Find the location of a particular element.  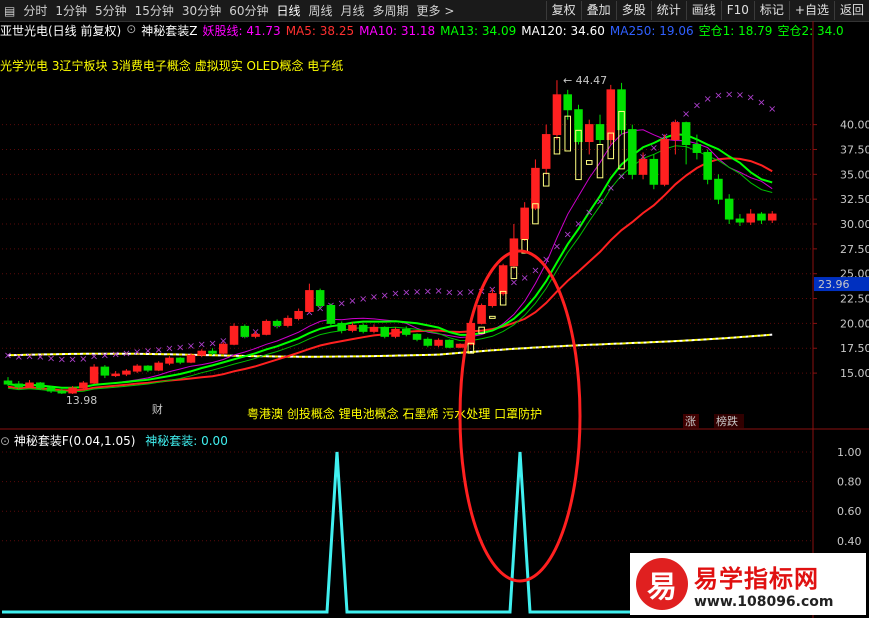

yaogu-marker-37: × is located at coordinates (406, 293).